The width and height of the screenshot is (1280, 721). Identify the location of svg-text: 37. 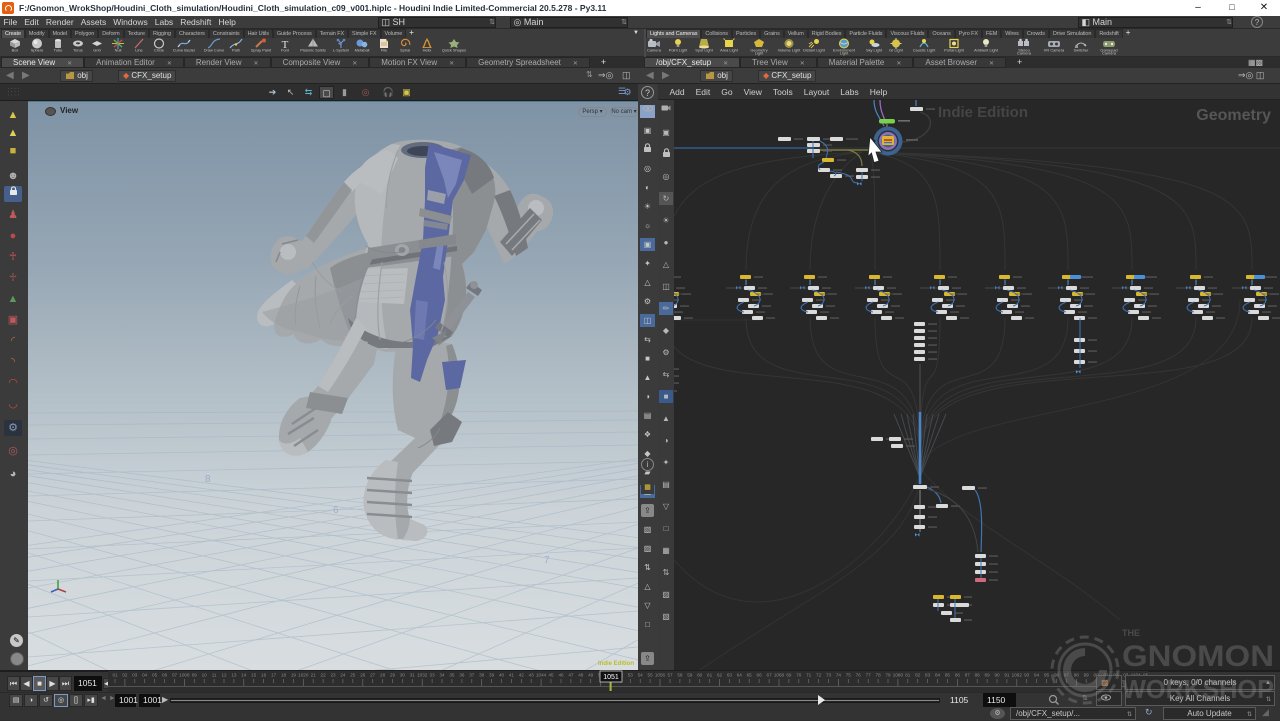
(472, 675).